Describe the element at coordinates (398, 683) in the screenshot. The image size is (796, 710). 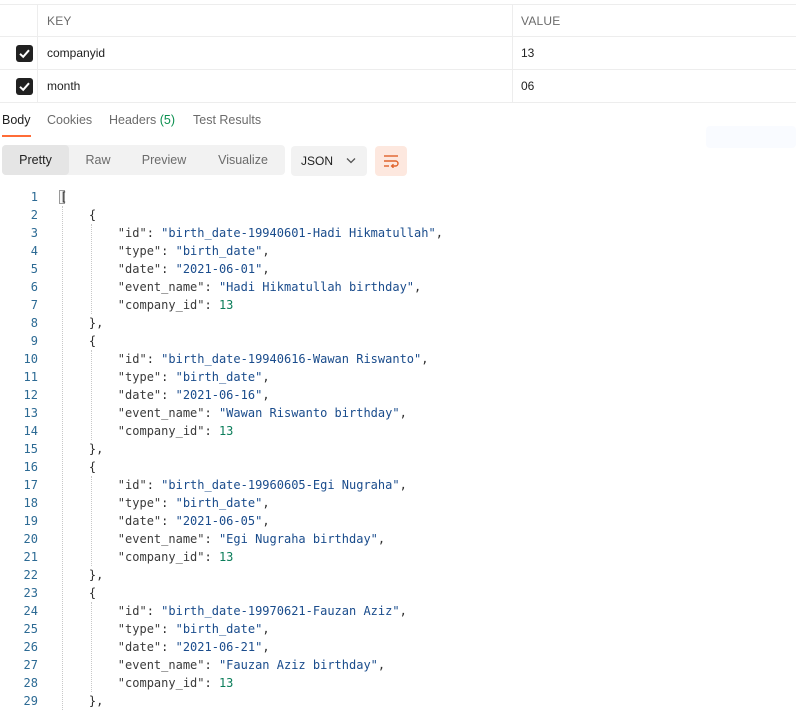
I see `code-line: 28 "company_id": 13` at that location.